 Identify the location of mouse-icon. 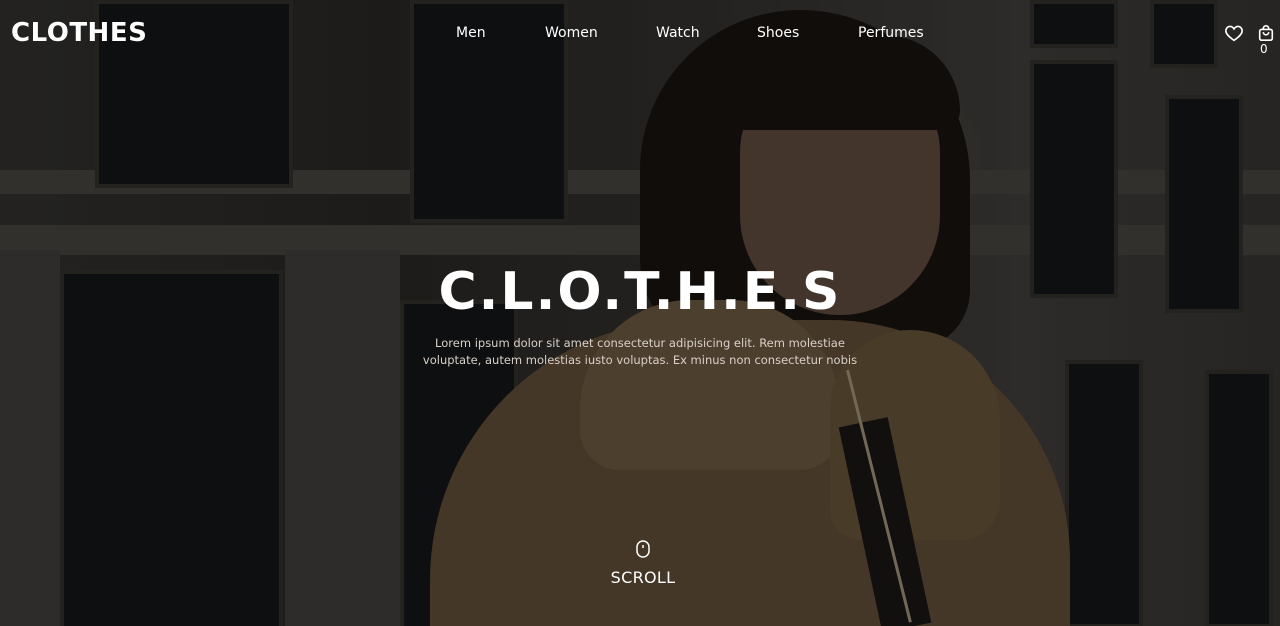
(643, 549).